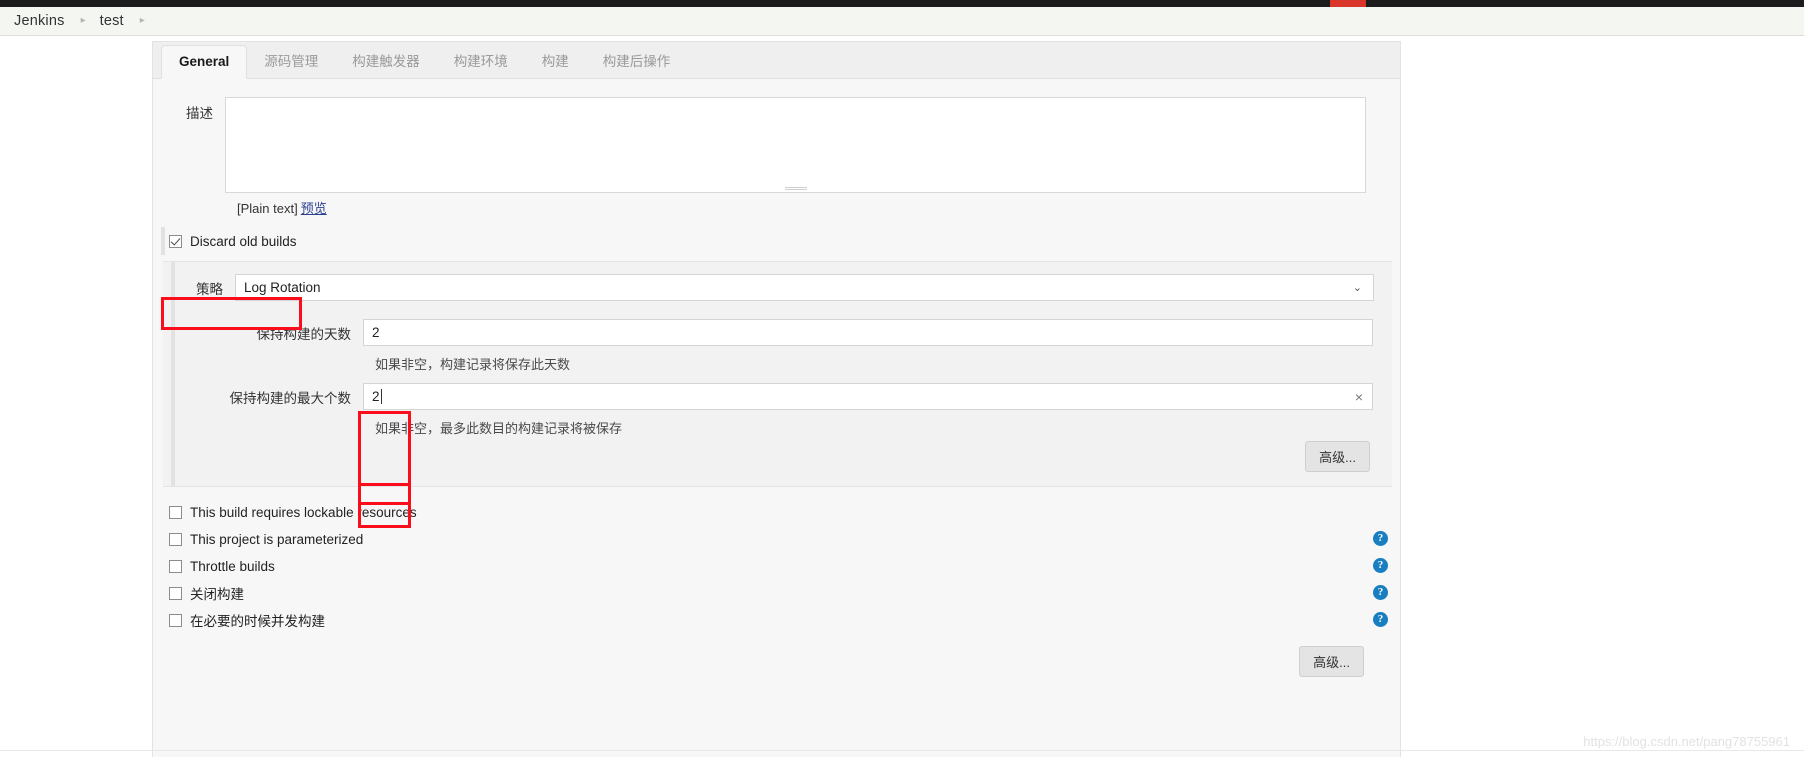 The image size is (1804, 757). Describe the element at coordinates (1380, 538) in the screenshot. I see `help-icon-parameterized: ?` at that location.